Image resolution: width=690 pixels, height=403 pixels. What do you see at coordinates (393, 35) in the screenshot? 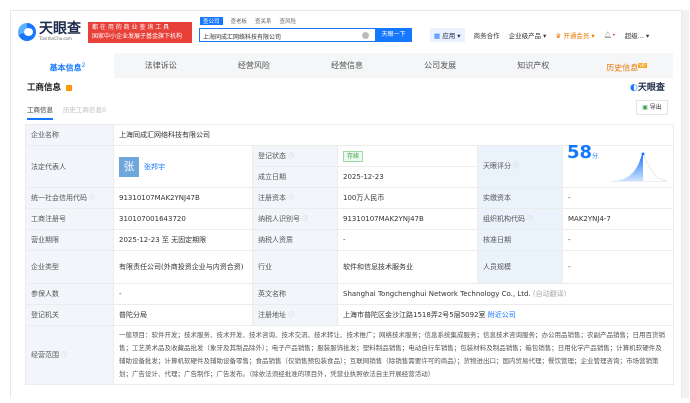
I see `search-button: 天眼一下` at bounding box center [393, 35].